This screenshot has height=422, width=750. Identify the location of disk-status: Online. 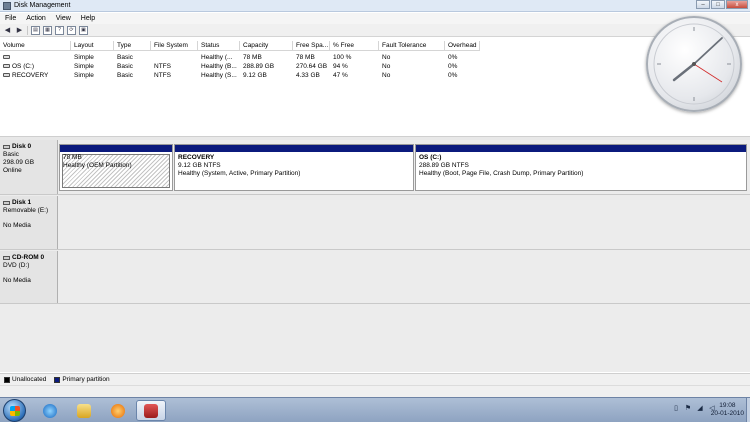
(12, 170).